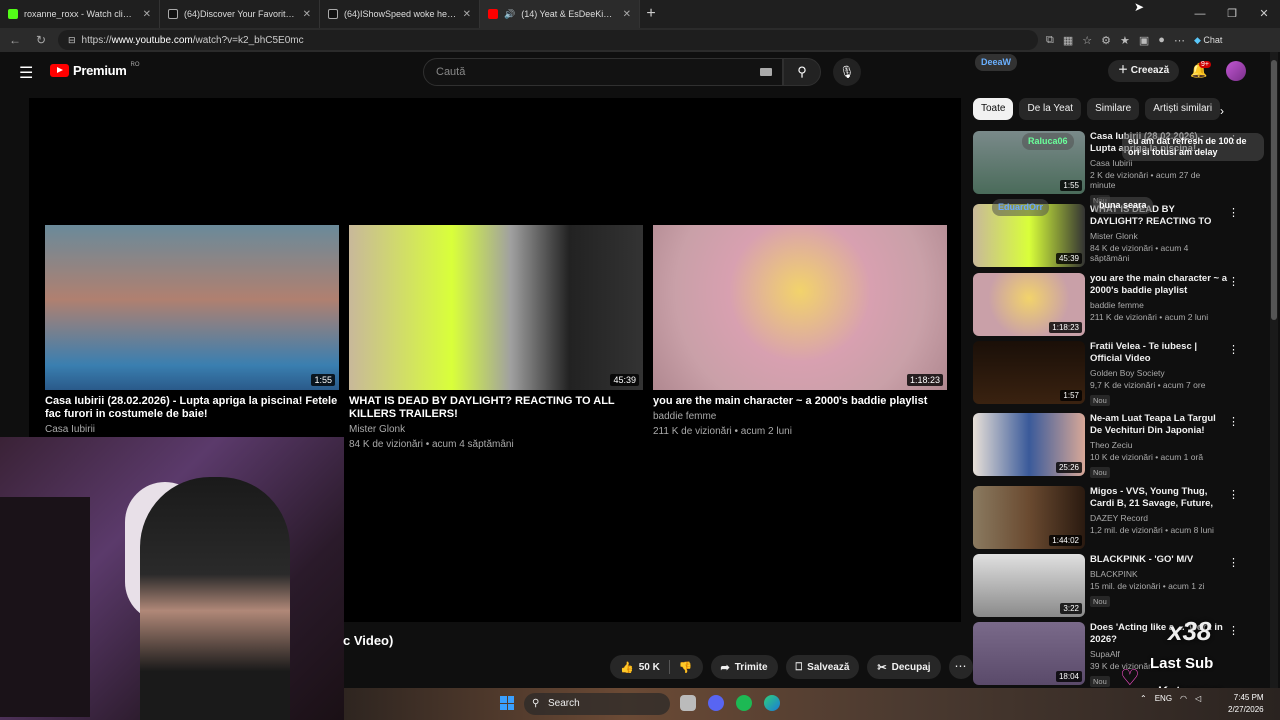  I want to click on close-window-button: ✕, so click(1264, 14).